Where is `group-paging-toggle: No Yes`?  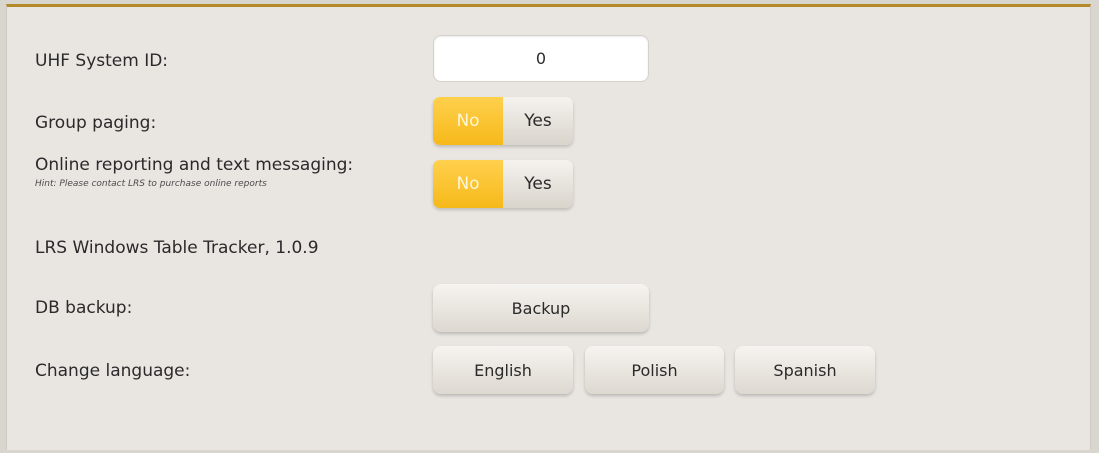
group-paging-toggle: No Yes is located at coordinates (503, 121).